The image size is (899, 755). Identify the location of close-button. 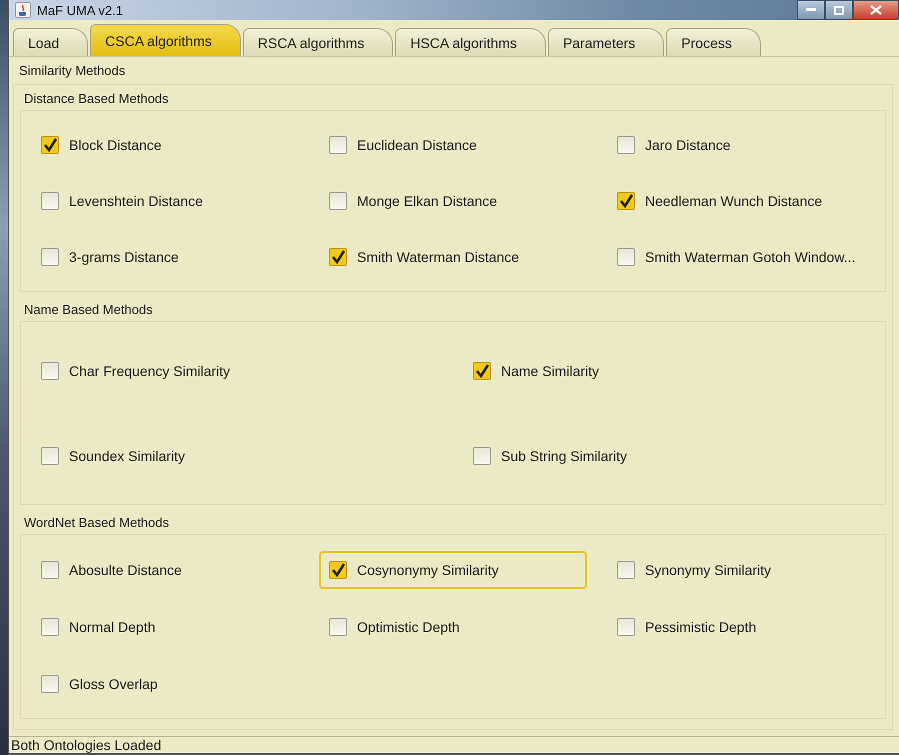
(876, 10).